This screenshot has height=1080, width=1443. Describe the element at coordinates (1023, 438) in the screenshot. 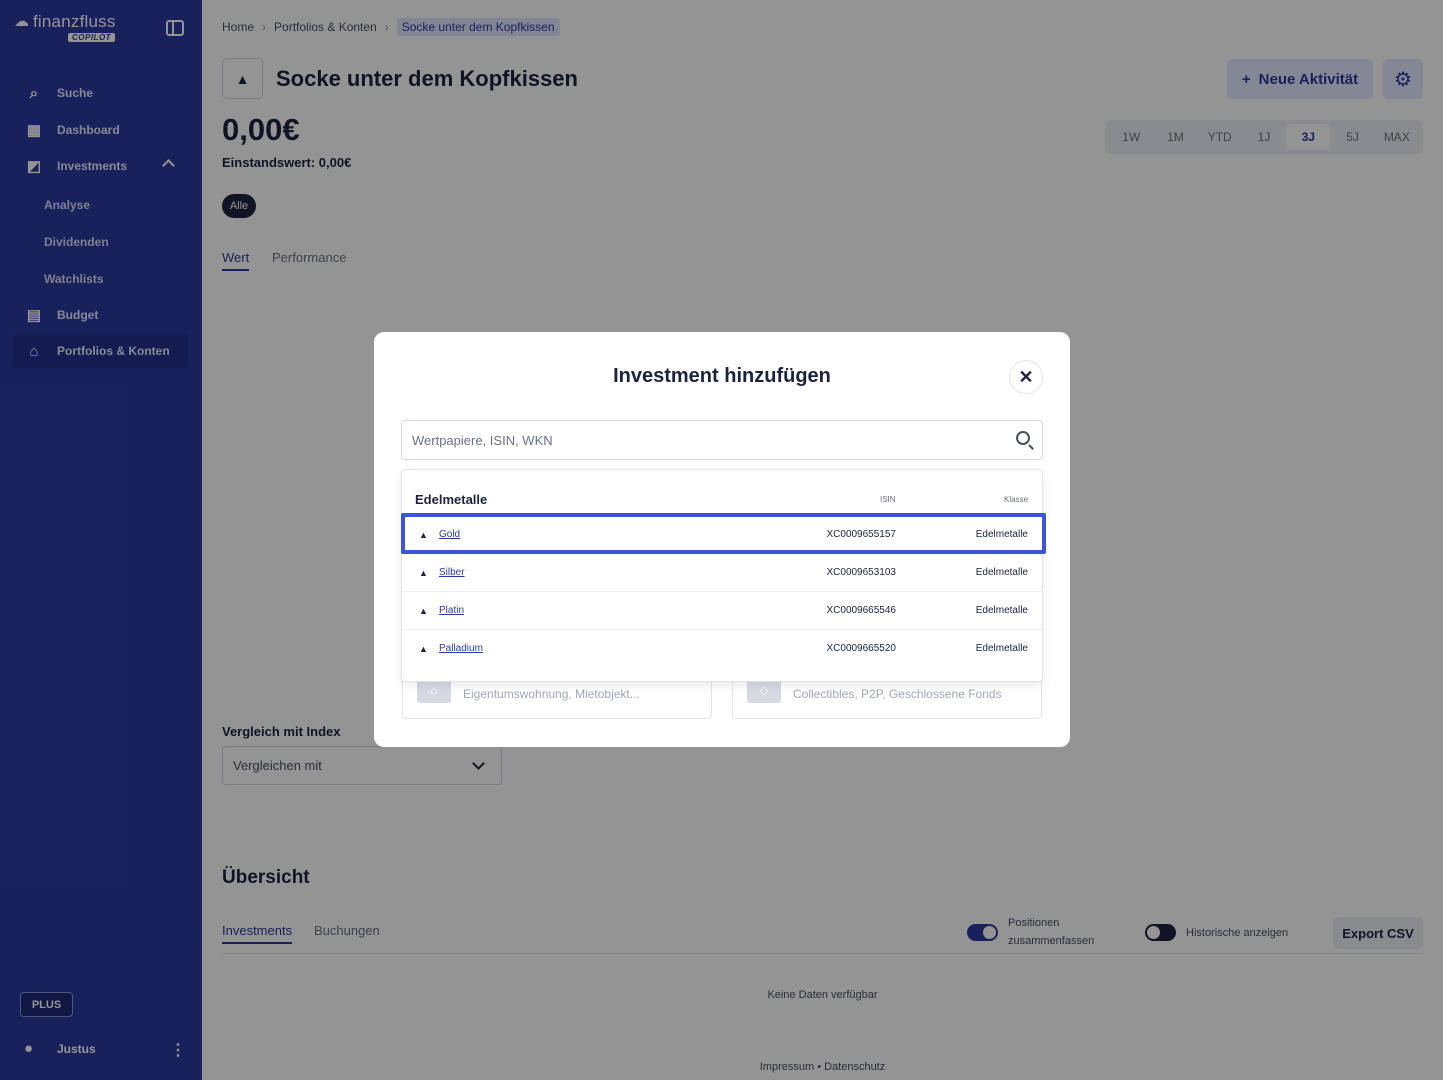

I see `search-icon` at that location.